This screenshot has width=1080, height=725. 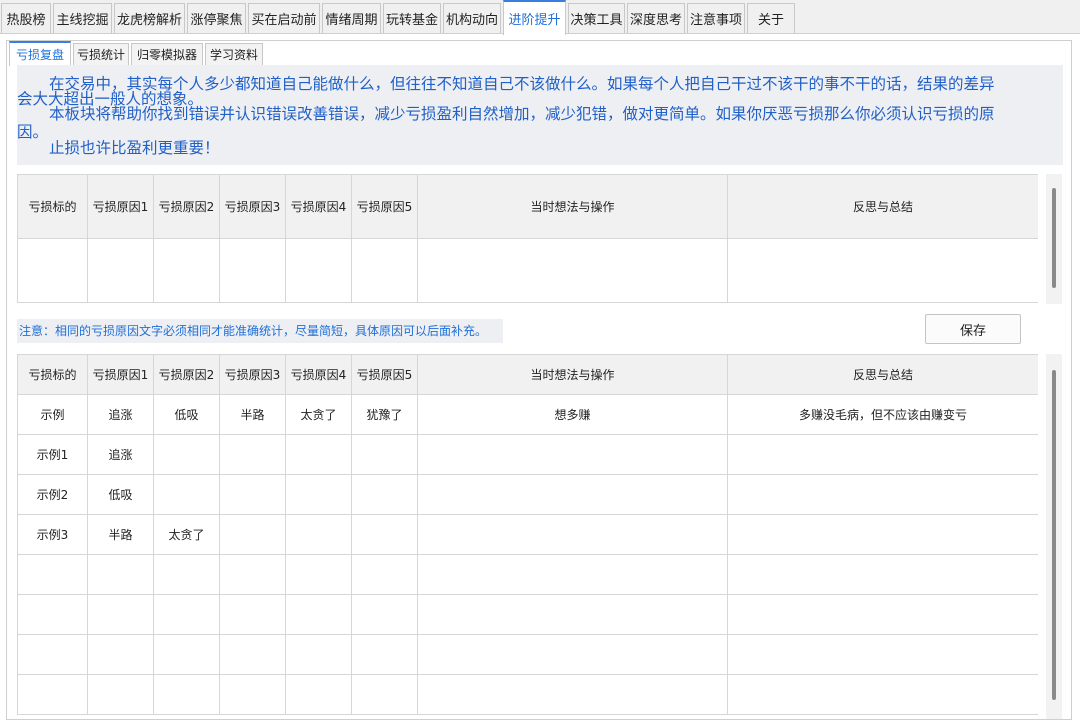 I want to click on tab-dragon-tiger: 龙虎榜解析, so click(x=149, y=18).